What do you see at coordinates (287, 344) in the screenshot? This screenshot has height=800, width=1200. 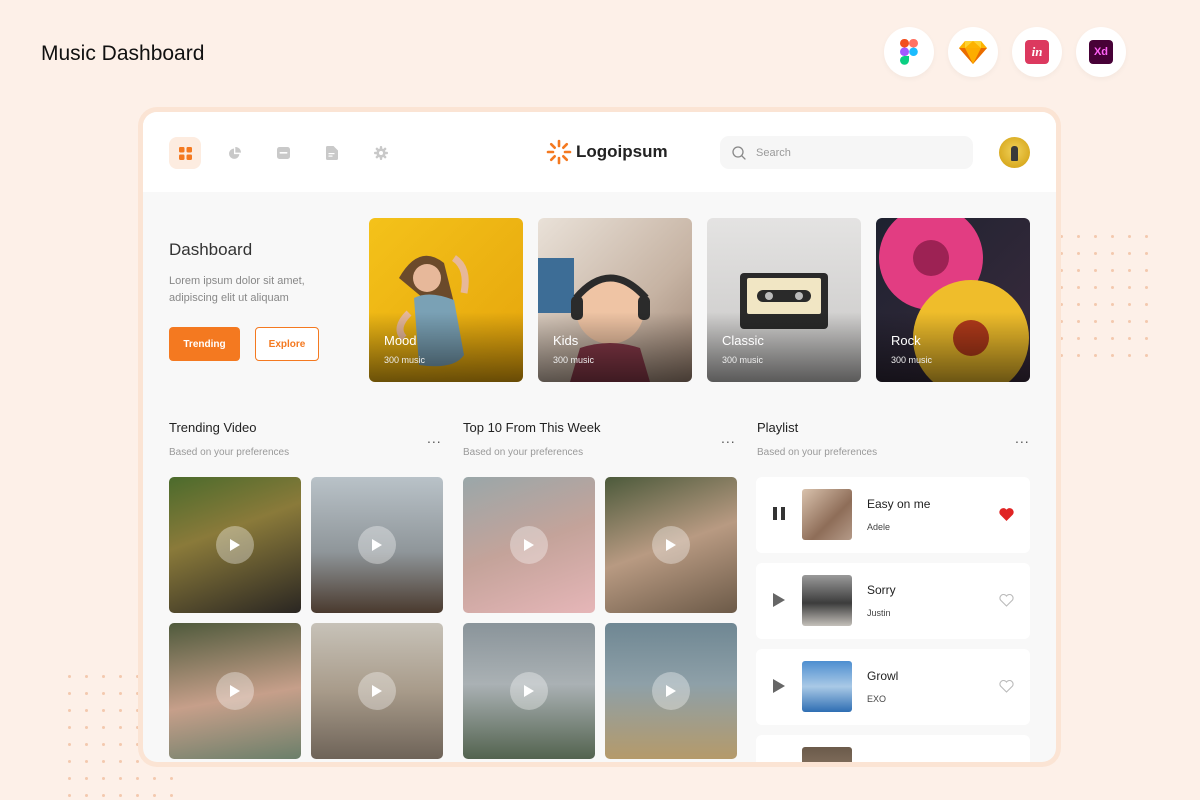 I see `explore-button: Explore` at bounding box center [287, 344].